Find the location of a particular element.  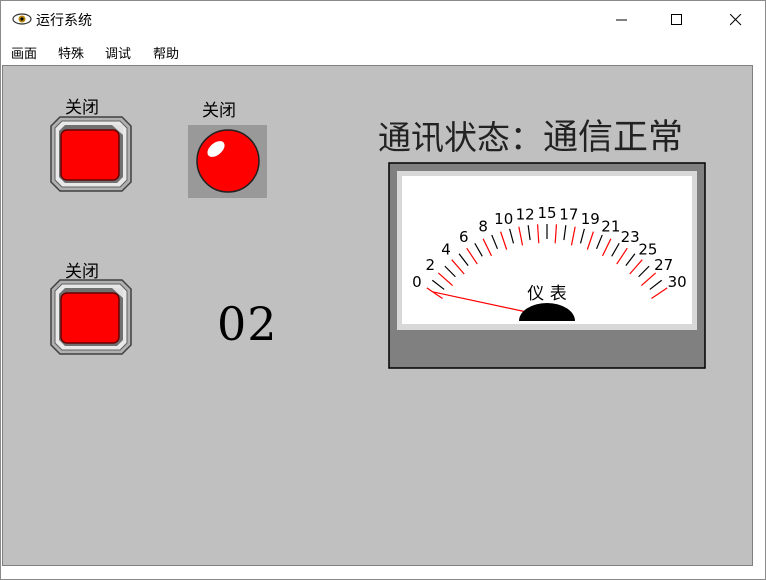

menu-debug: 调试 is located at coordinates (118, 52).